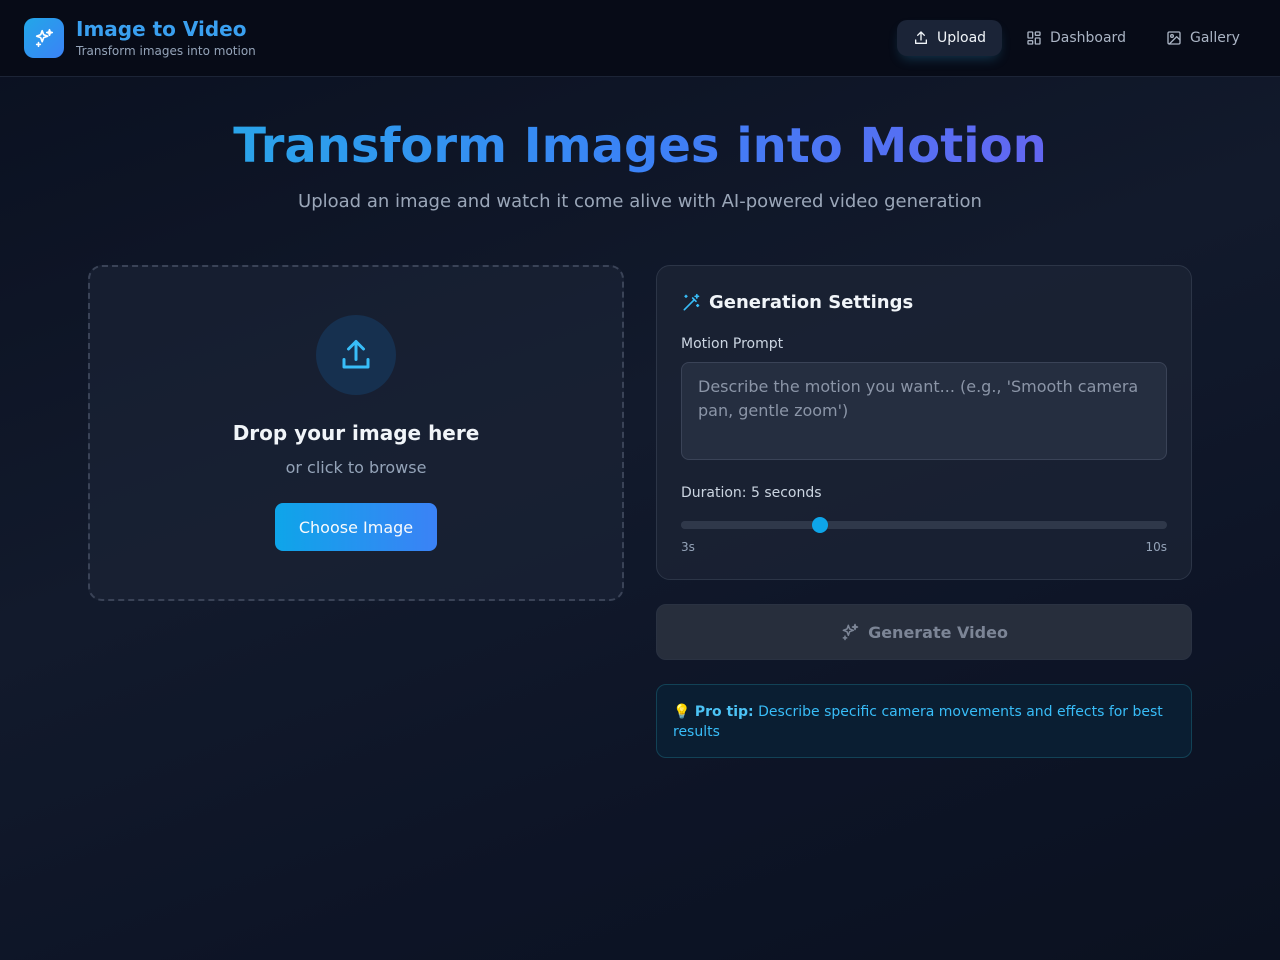 The height and width of the screenshot is (960, 1280). I want to click on nav-dashboard: Dashboard, so click(1076, 38).